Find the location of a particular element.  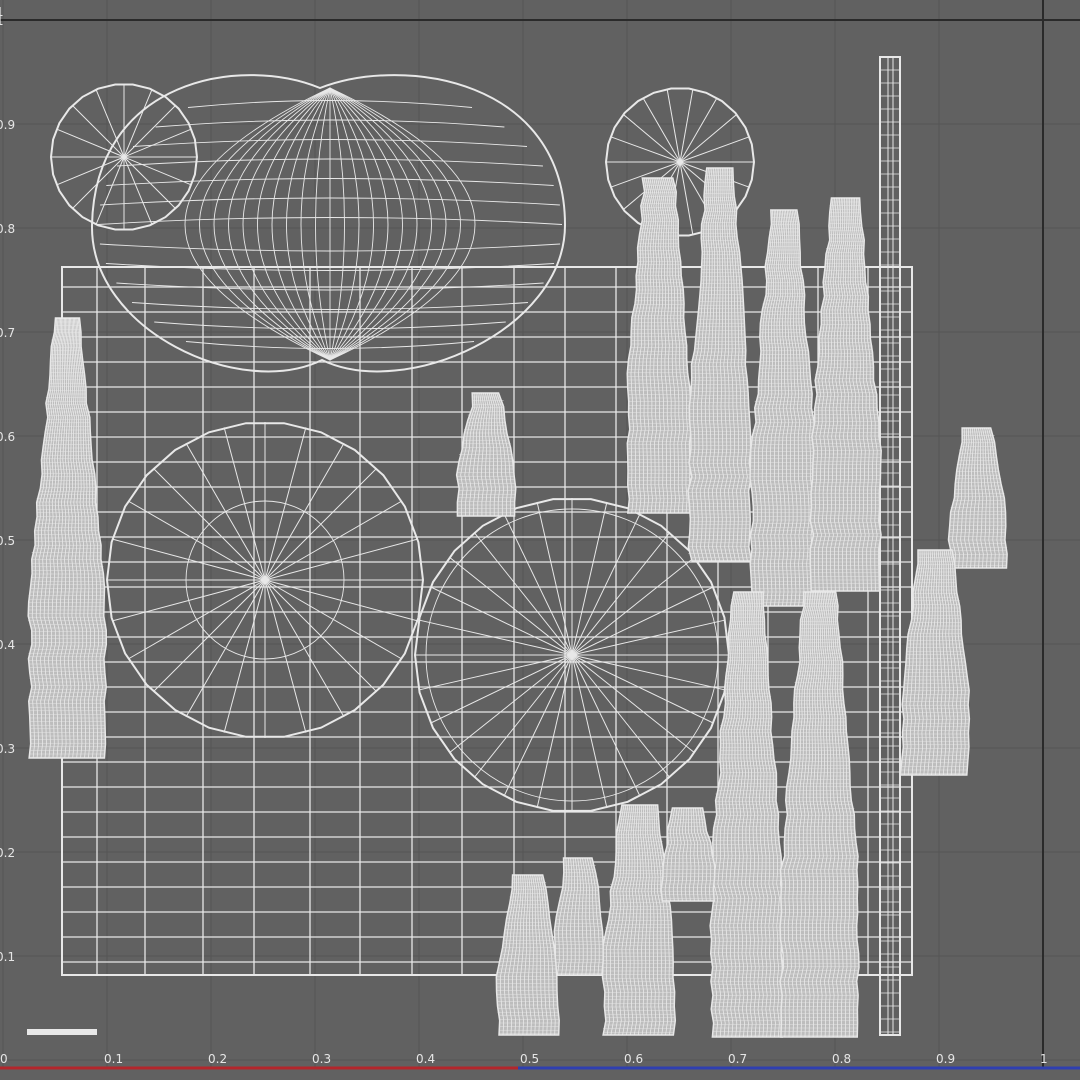

v-tick-label: 0.6 is located at coordinates (7, 437).